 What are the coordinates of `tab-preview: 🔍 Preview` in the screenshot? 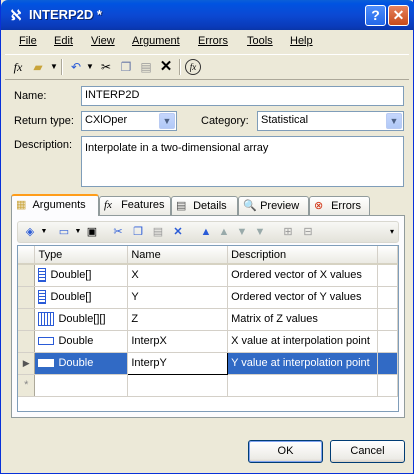 It's located at (273, 205).